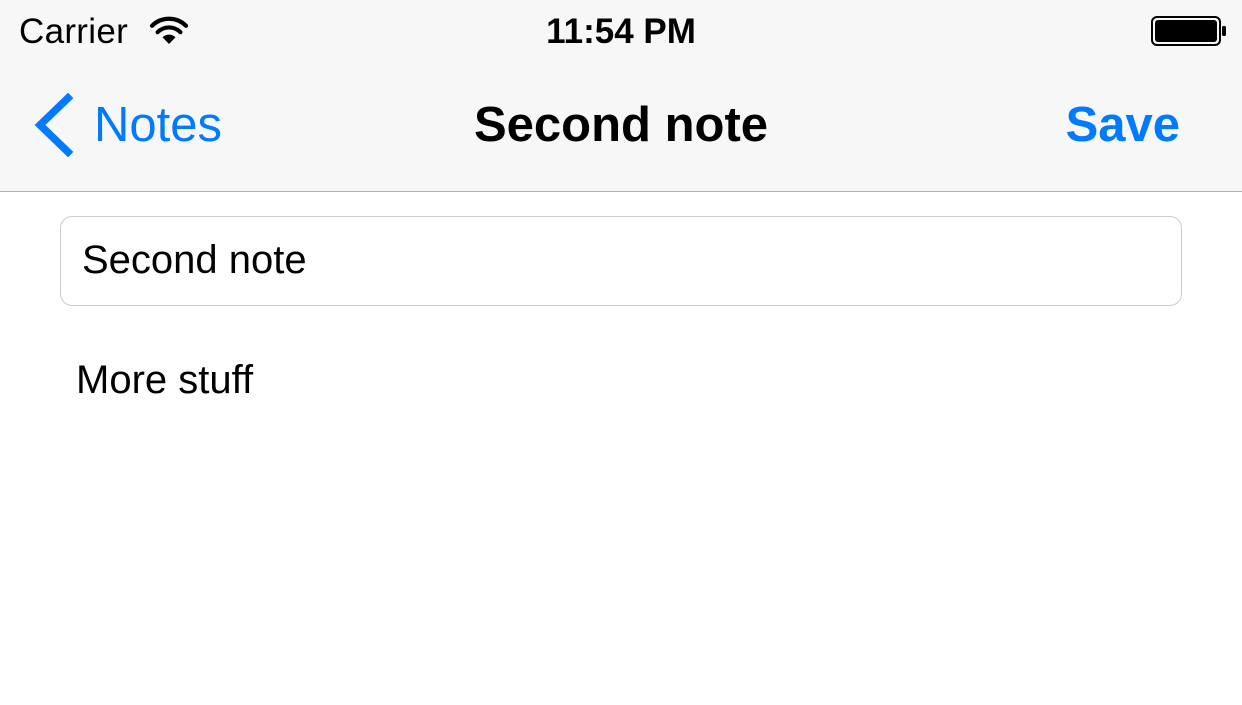 The height and width of the screenshot is (705, 1242). Describe the element at coordinates (1123, 125) in the screenshot. I see `save-button: Save` at that location.